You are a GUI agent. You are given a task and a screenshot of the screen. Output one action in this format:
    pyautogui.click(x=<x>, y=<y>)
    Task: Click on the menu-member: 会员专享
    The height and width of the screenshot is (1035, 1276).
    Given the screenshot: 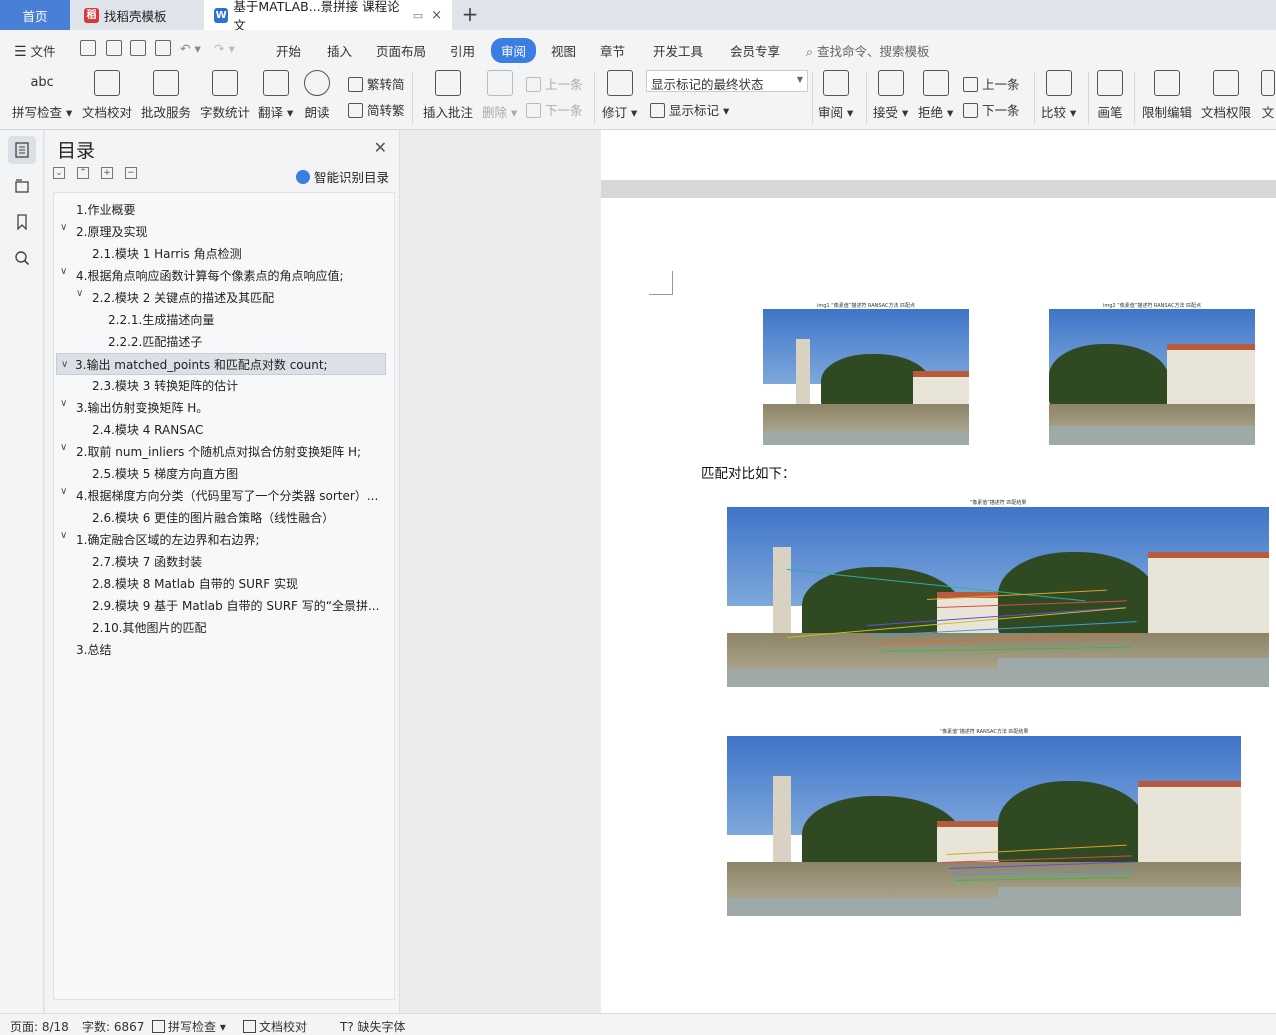 What is the action you would take?
    pyautogui.click(x=755, y=50)
    